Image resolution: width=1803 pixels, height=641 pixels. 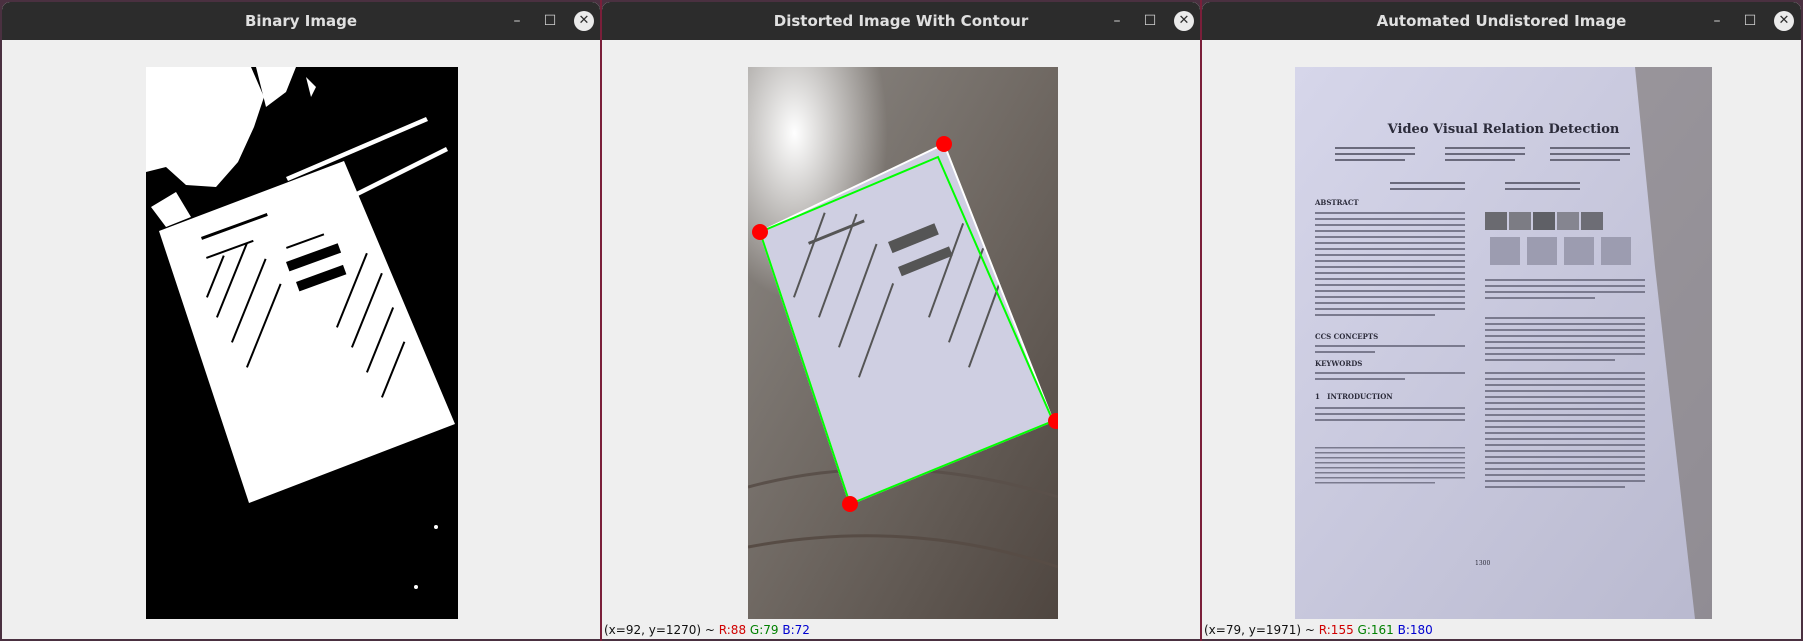 I want to click on status-coords: (x=79, y=1971) ~, so click(x=1261, y=630).